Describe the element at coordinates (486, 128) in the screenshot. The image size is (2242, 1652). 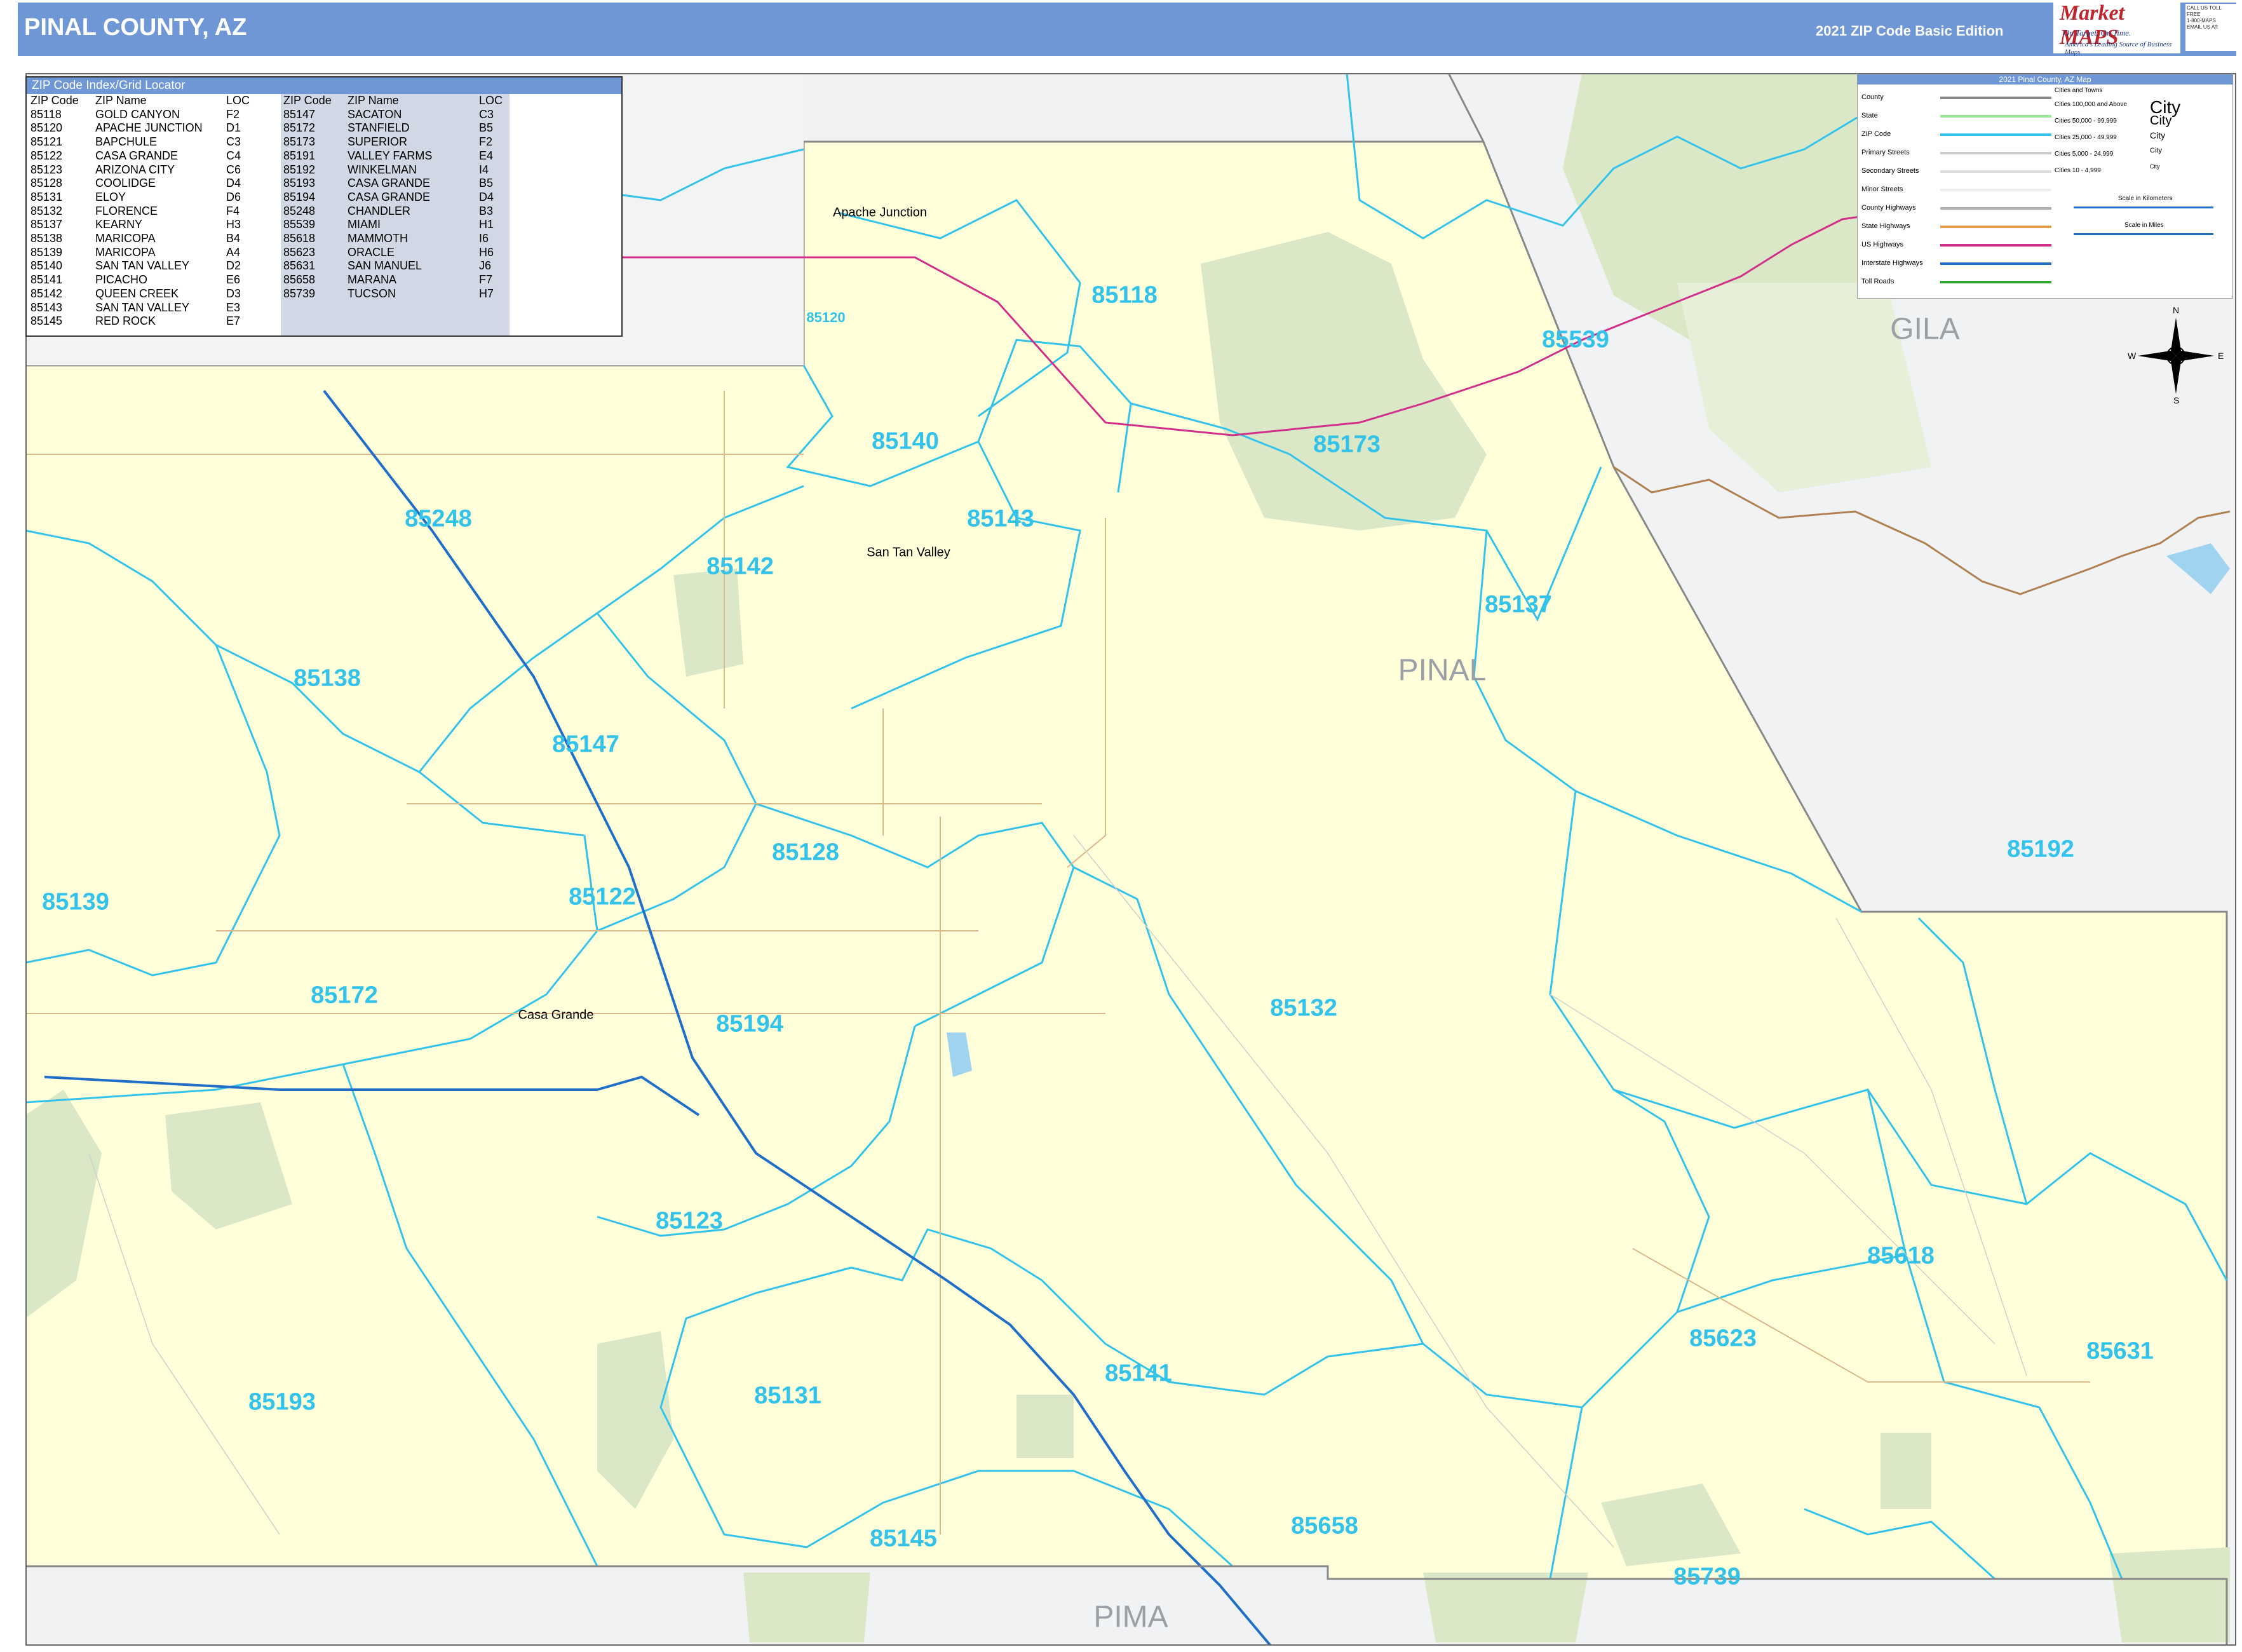
I see `index-grid-loc: B5` at that location.